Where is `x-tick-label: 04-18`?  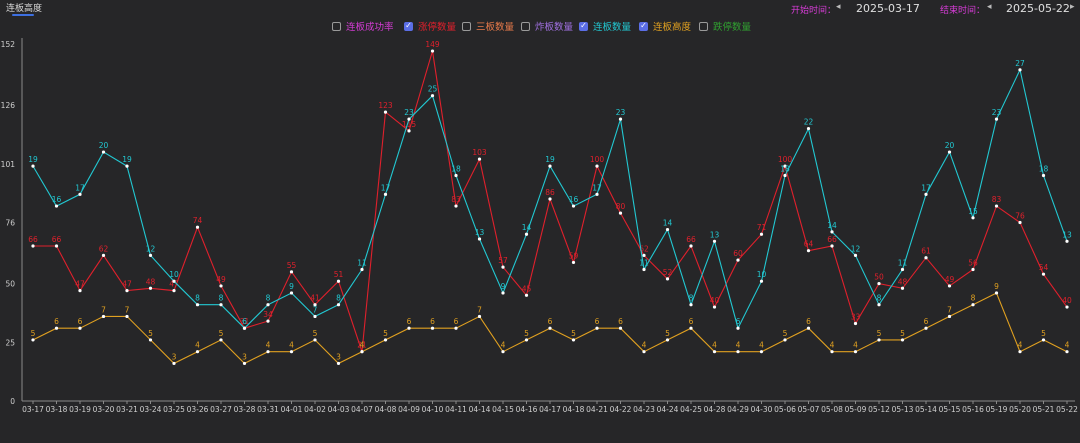 x-tick-label: 04-18 is located at coordinates (574, 409).